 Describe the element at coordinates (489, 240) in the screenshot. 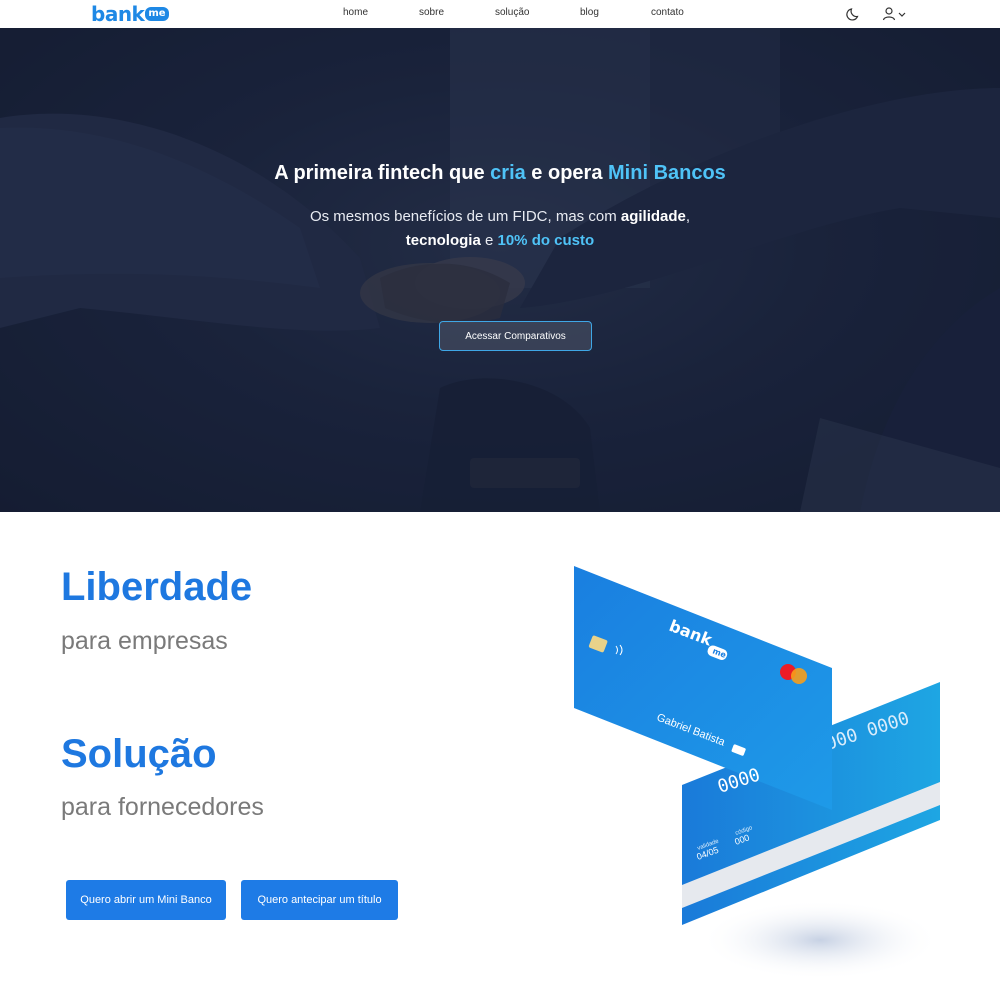

I see `hero-subtitle-text: e` at that location.